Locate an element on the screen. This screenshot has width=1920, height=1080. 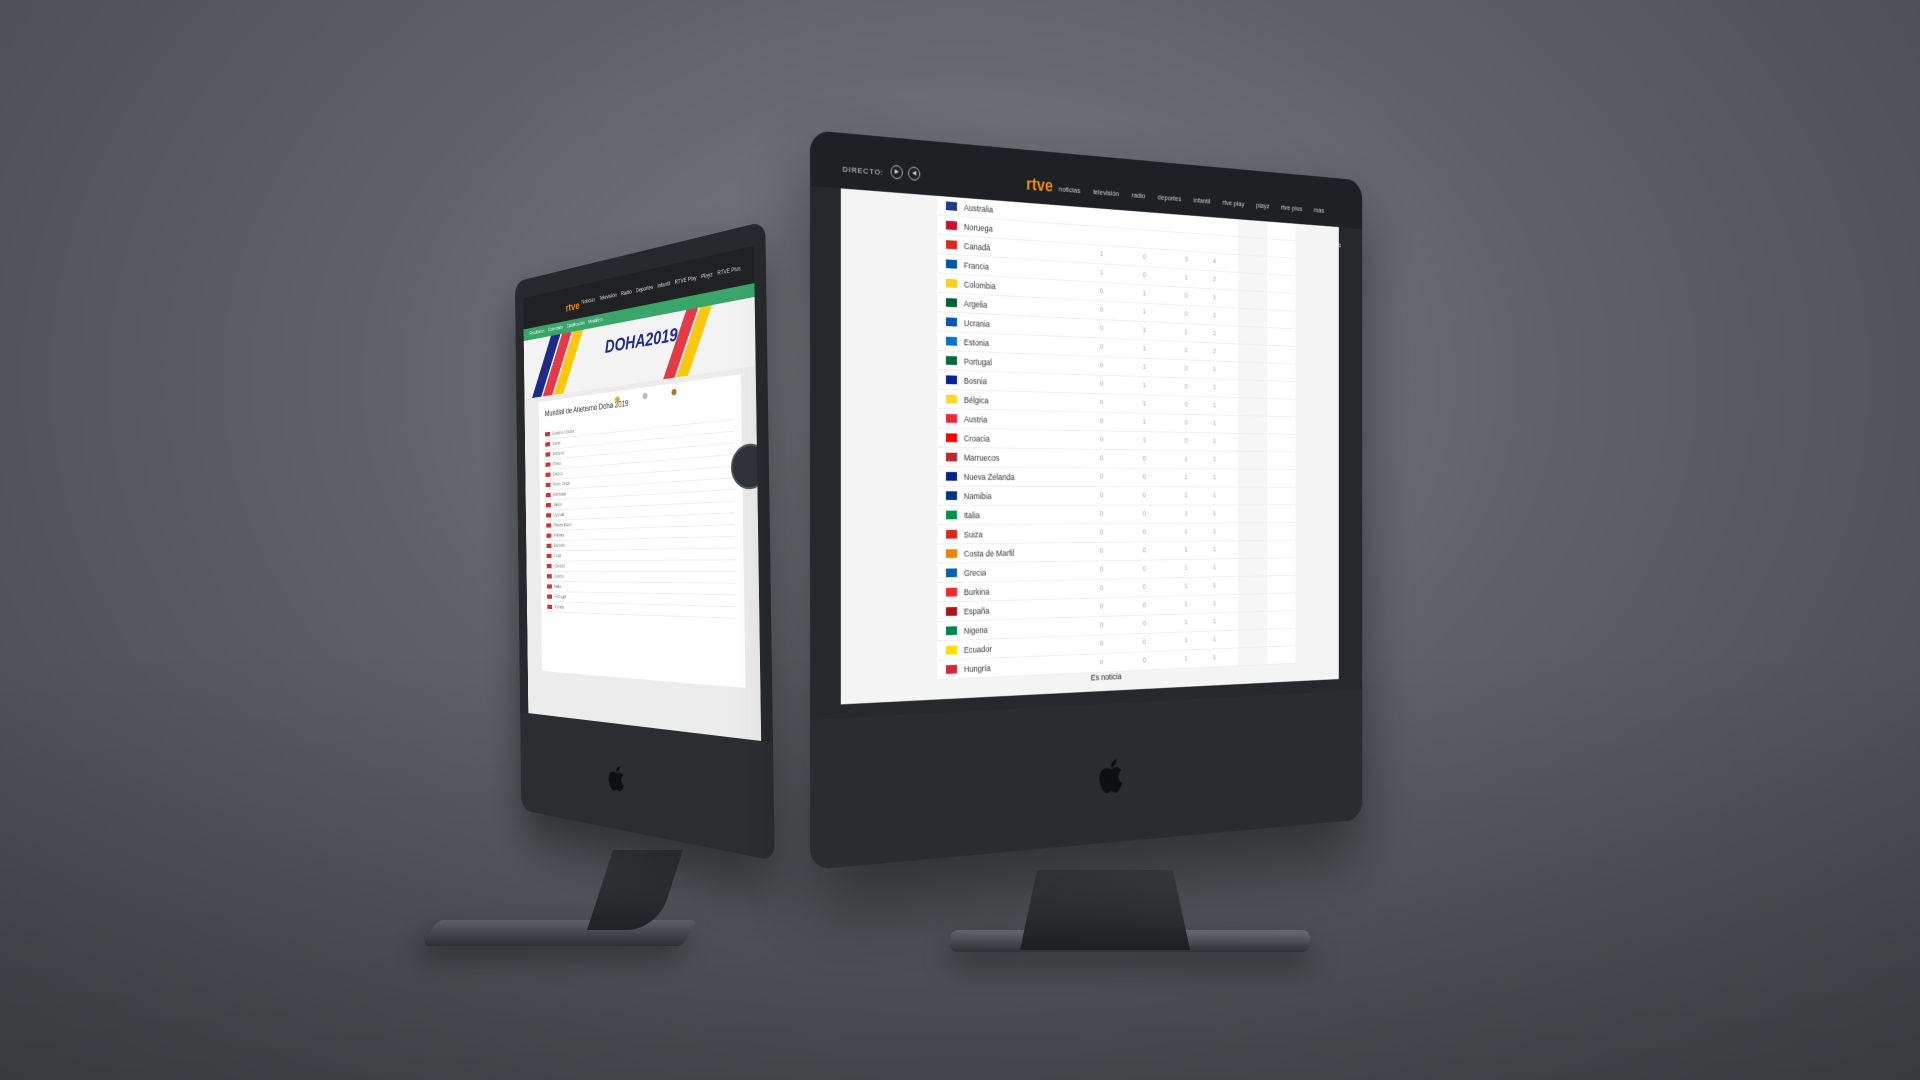
medal-count-g: 1 is located at coordinates (1102, 255).